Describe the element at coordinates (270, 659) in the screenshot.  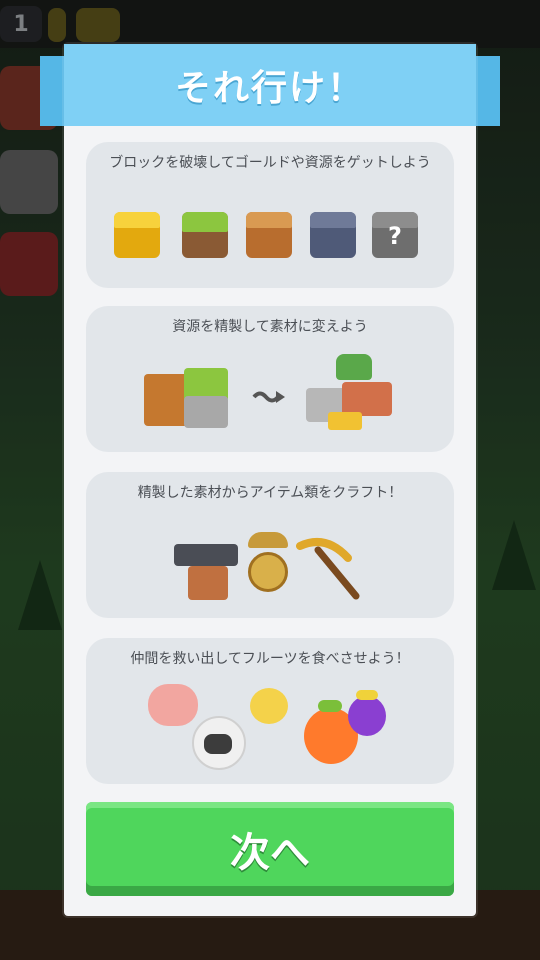
I see `tip-caption: 仲間を救い出してフルーツを食べさせよう！` at that location.